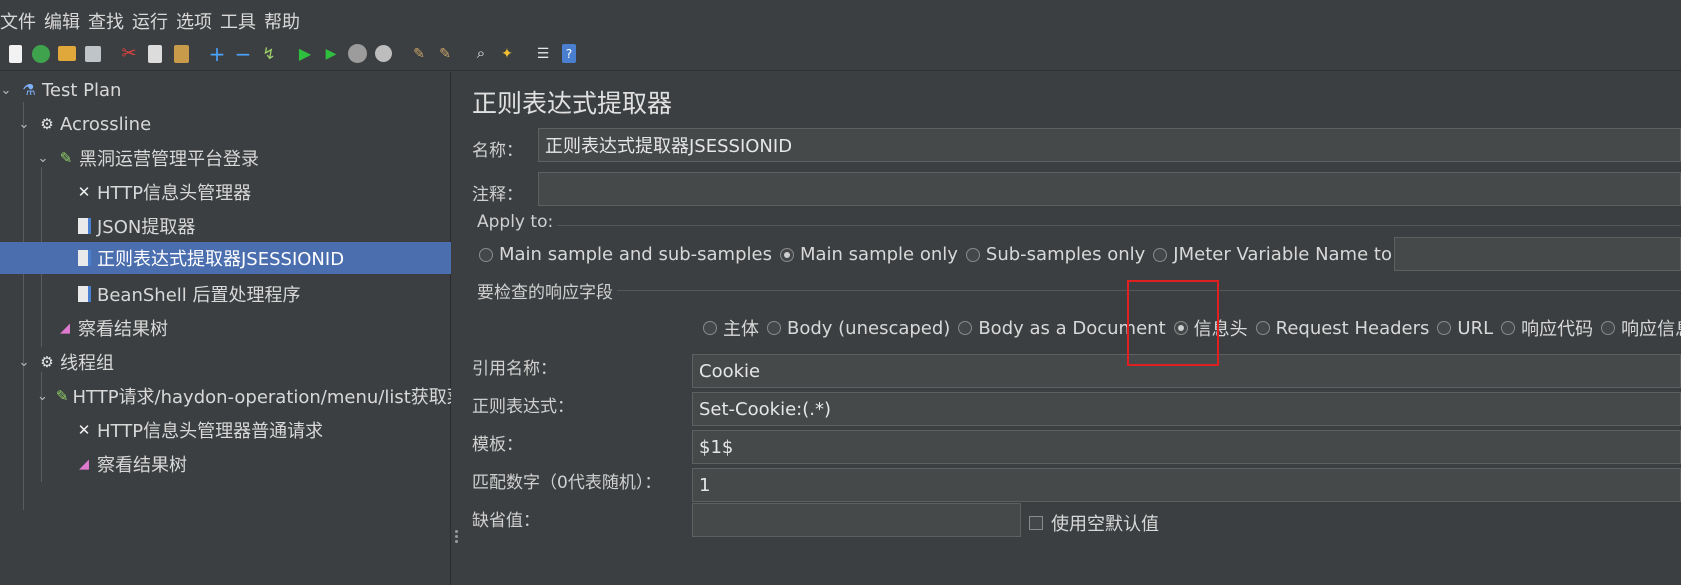 The width and height of the screenshot is (1681, 585). What do you see at coordinates (1186, 485) in the screenshot?
I see `match-no-field: 1` at bounding box center [1186, 485].